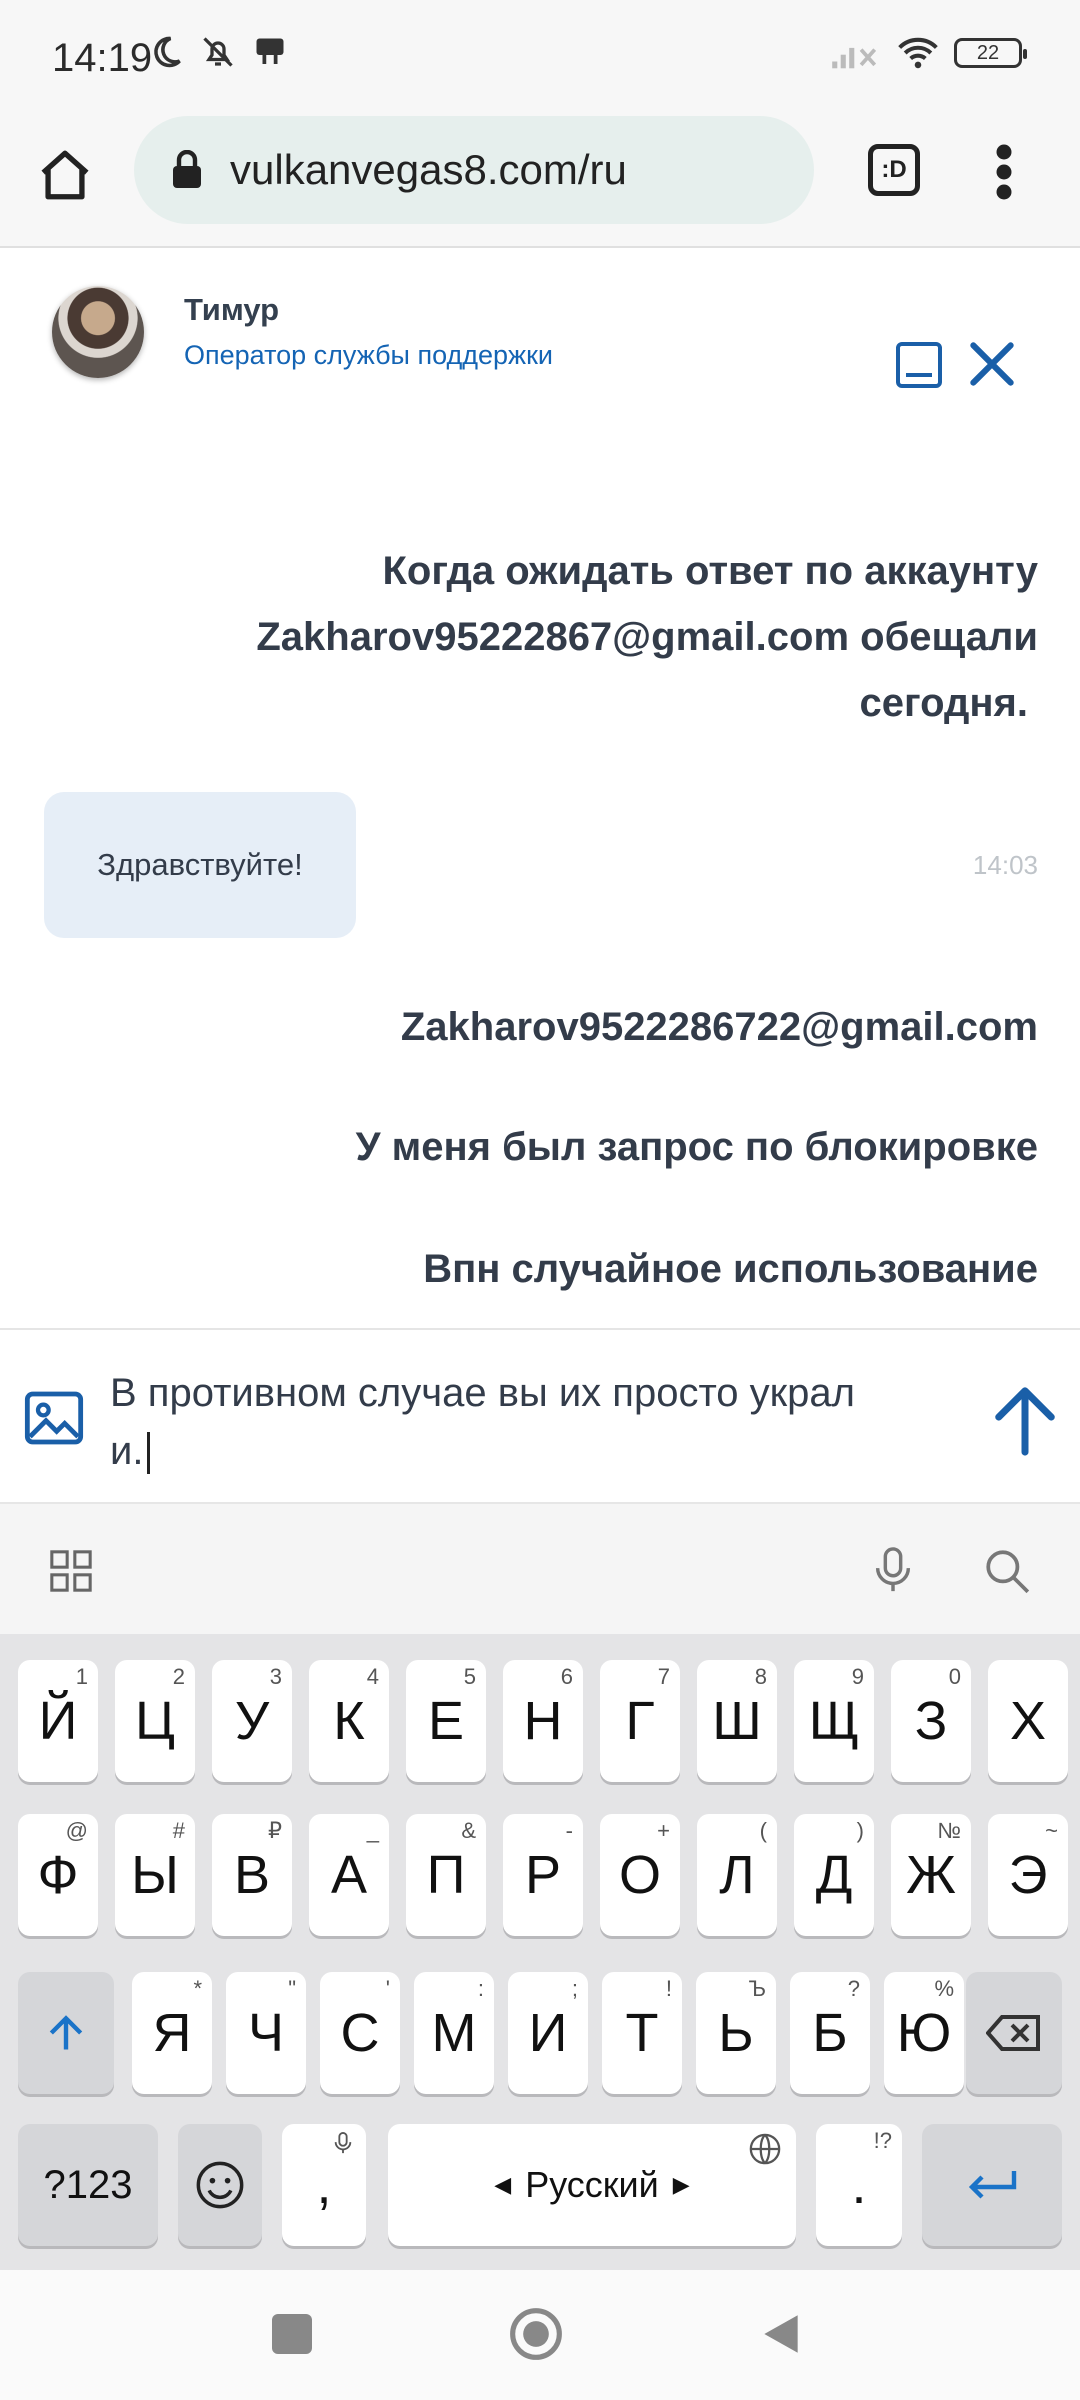  Describe the element at coordinates (696, 1147) in the screenshot. I see `user-message: У меня был запрос по блокировке` at that location.